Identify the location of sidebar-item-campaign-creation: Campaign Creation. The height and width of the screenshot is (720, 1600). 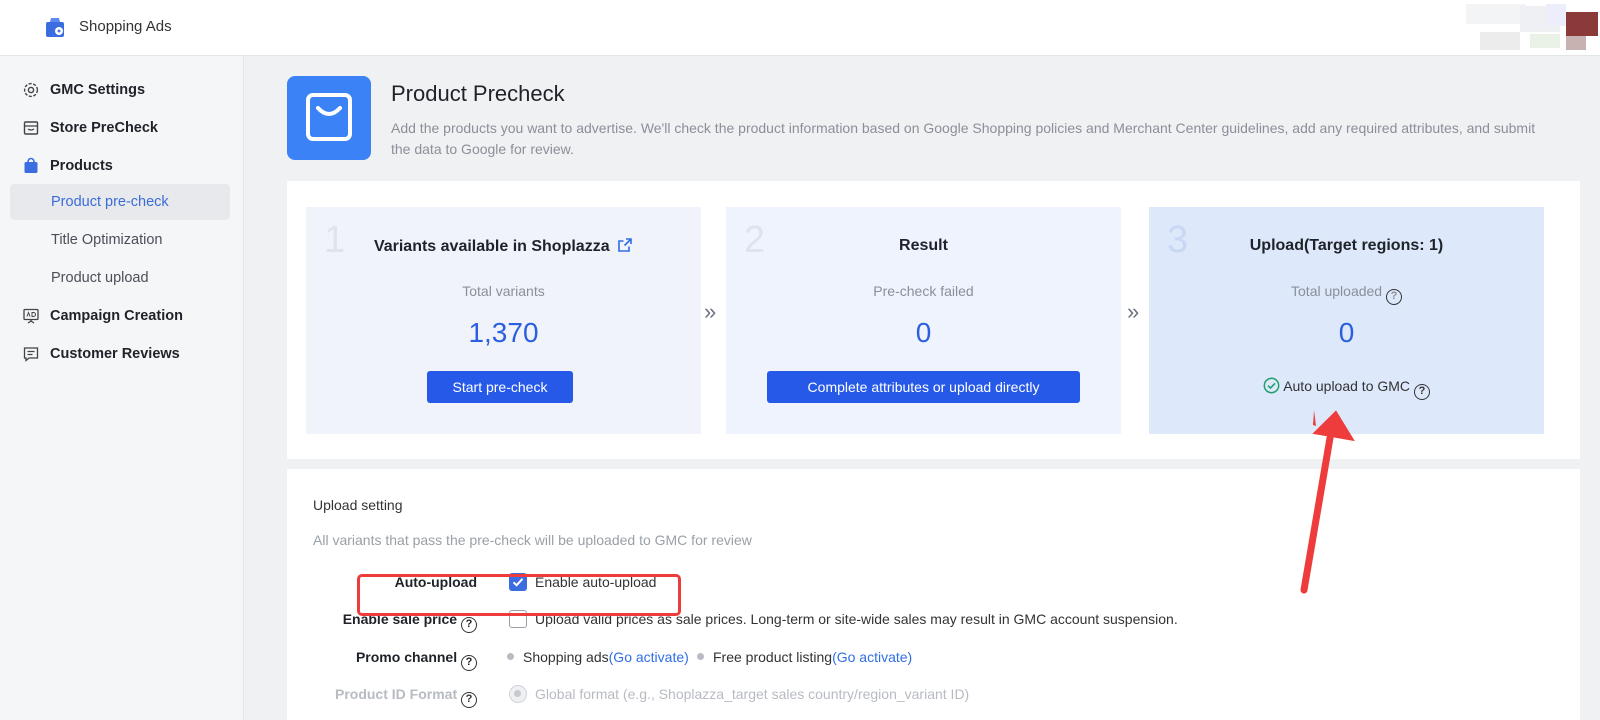
(120, 316).